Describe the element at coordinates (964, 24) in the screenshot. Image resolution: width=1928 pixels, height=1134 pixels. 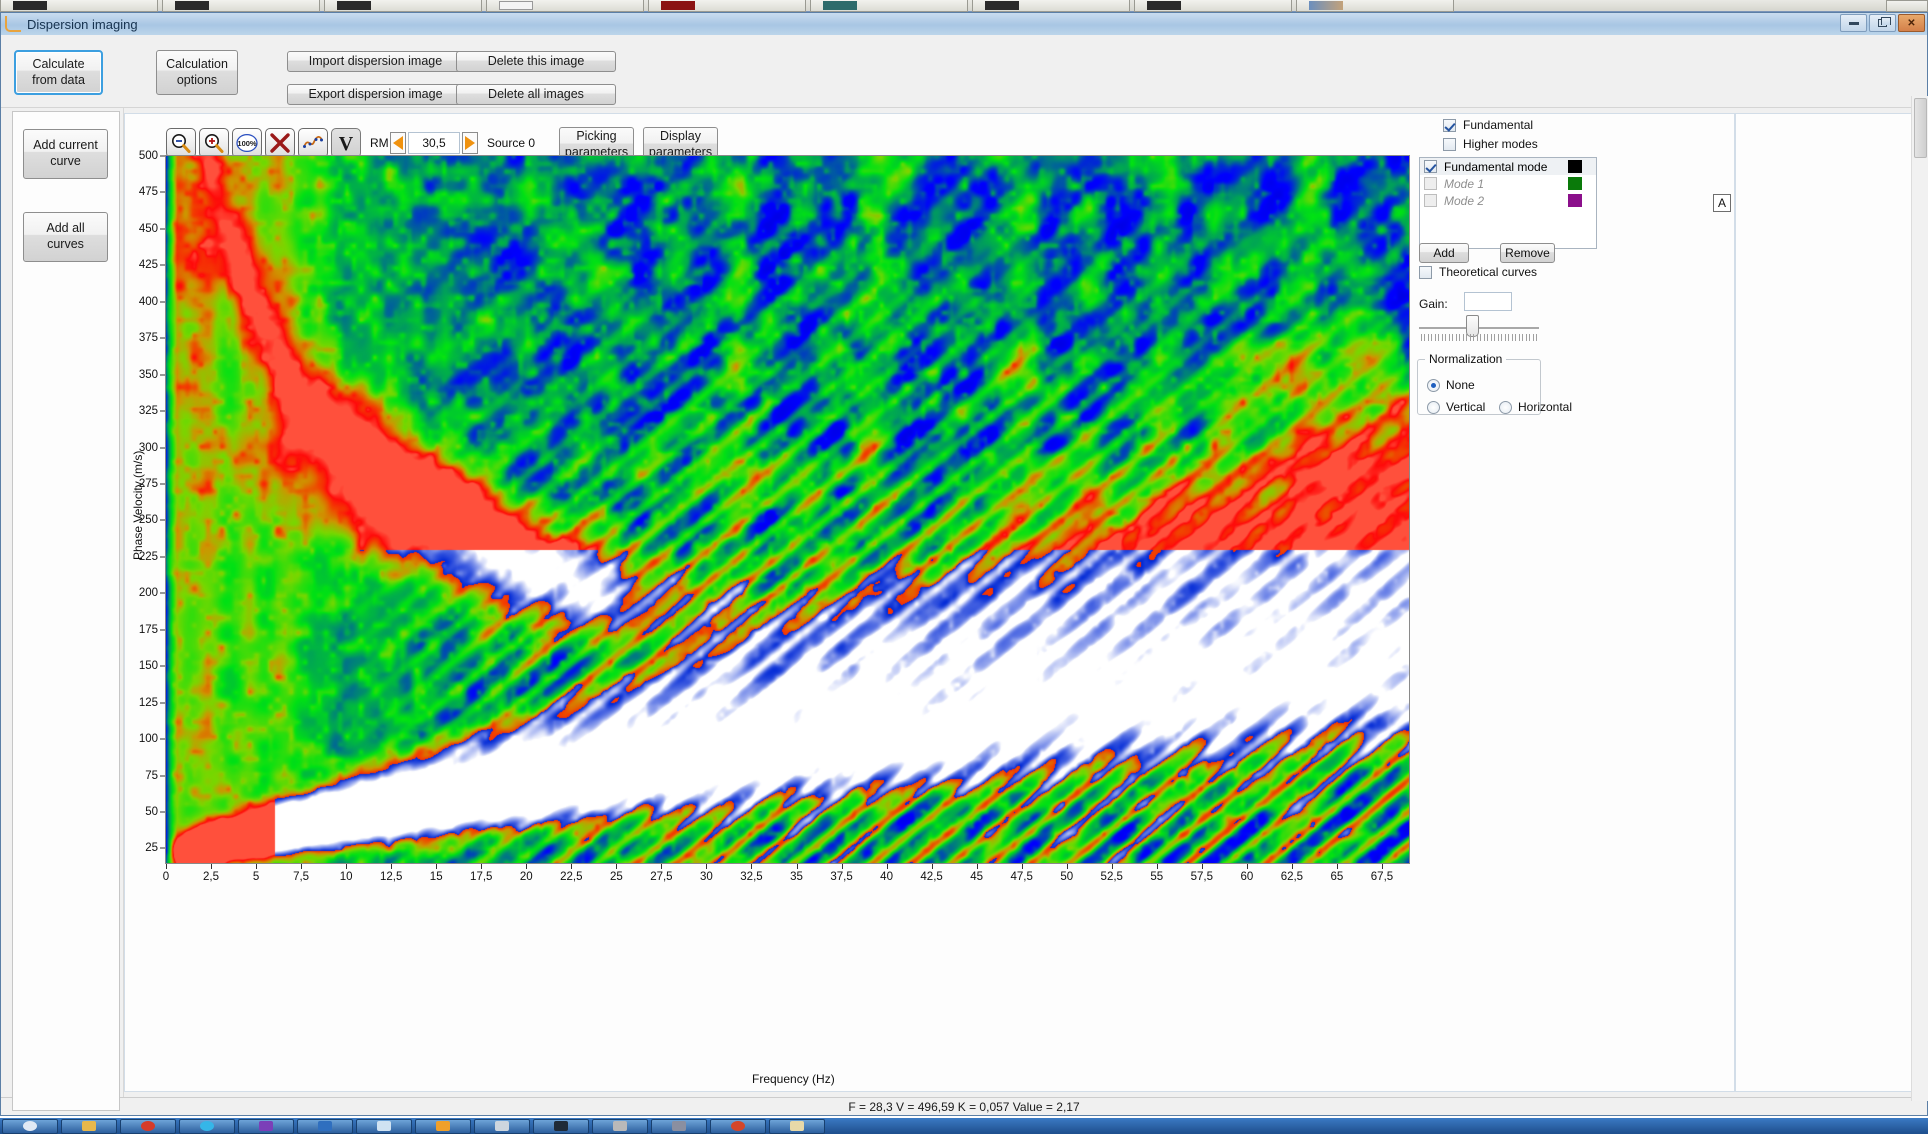
I see `title-bar: Dispersion imaging ✕` at that location.